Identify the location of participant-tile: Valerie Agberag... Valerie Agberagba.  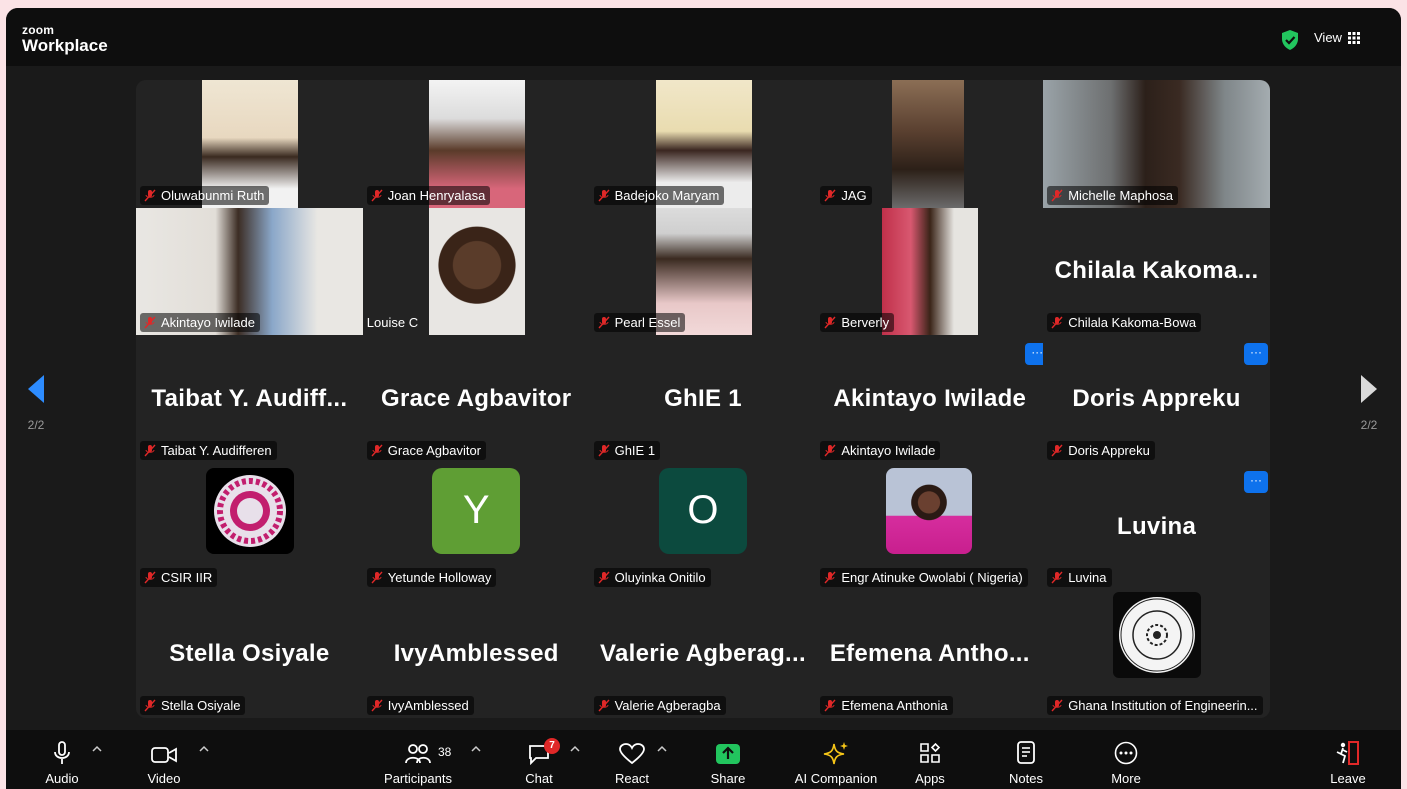
(703, 654).